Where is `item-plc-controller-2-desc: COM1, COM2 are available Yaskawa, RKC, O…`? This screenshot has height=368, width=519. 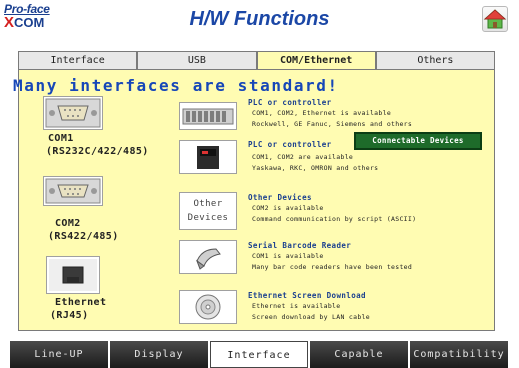 item-plc-controller-2-desc: COM1, COM2 are available Yaskawa, RKC, O… is located at coordinates (315, 163).